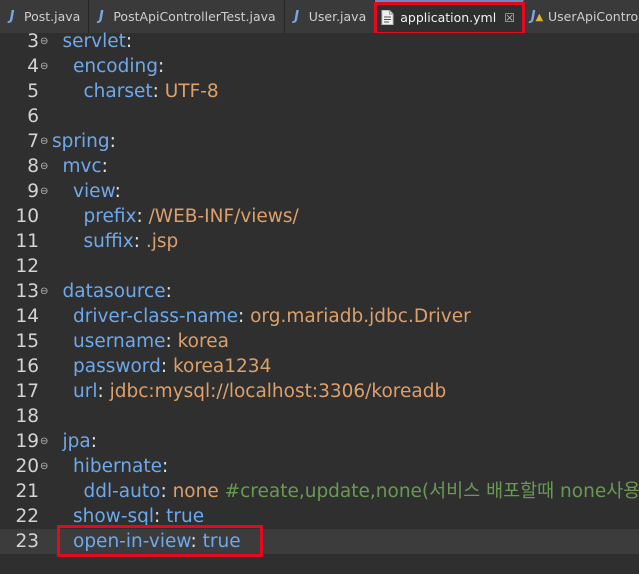  Describe the element at coordinates (110, 216) in the screenshot. I see `yaml-key: prefix` at that location.